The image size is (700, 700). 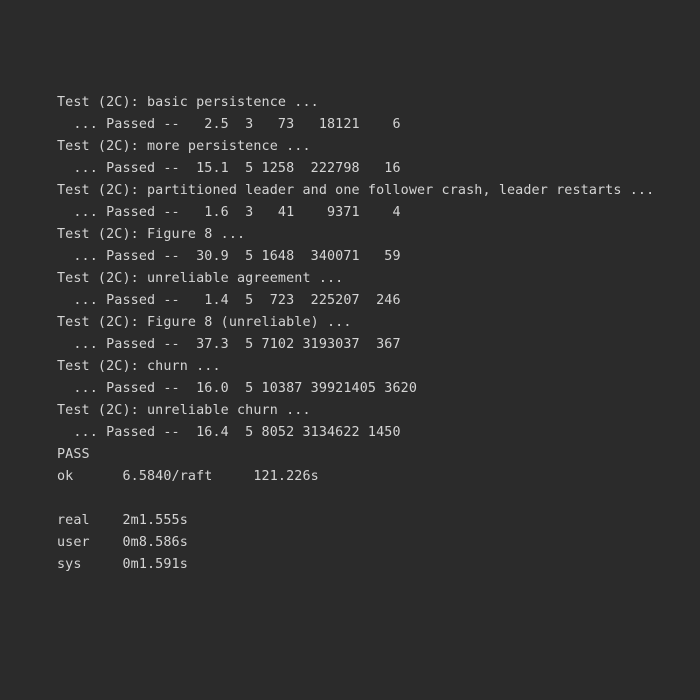 What do you see at coordinates (122, 564) in the screenshot?
I see `timing-sys-line: sys 0m1.591s` at bounding box center [122, 564].